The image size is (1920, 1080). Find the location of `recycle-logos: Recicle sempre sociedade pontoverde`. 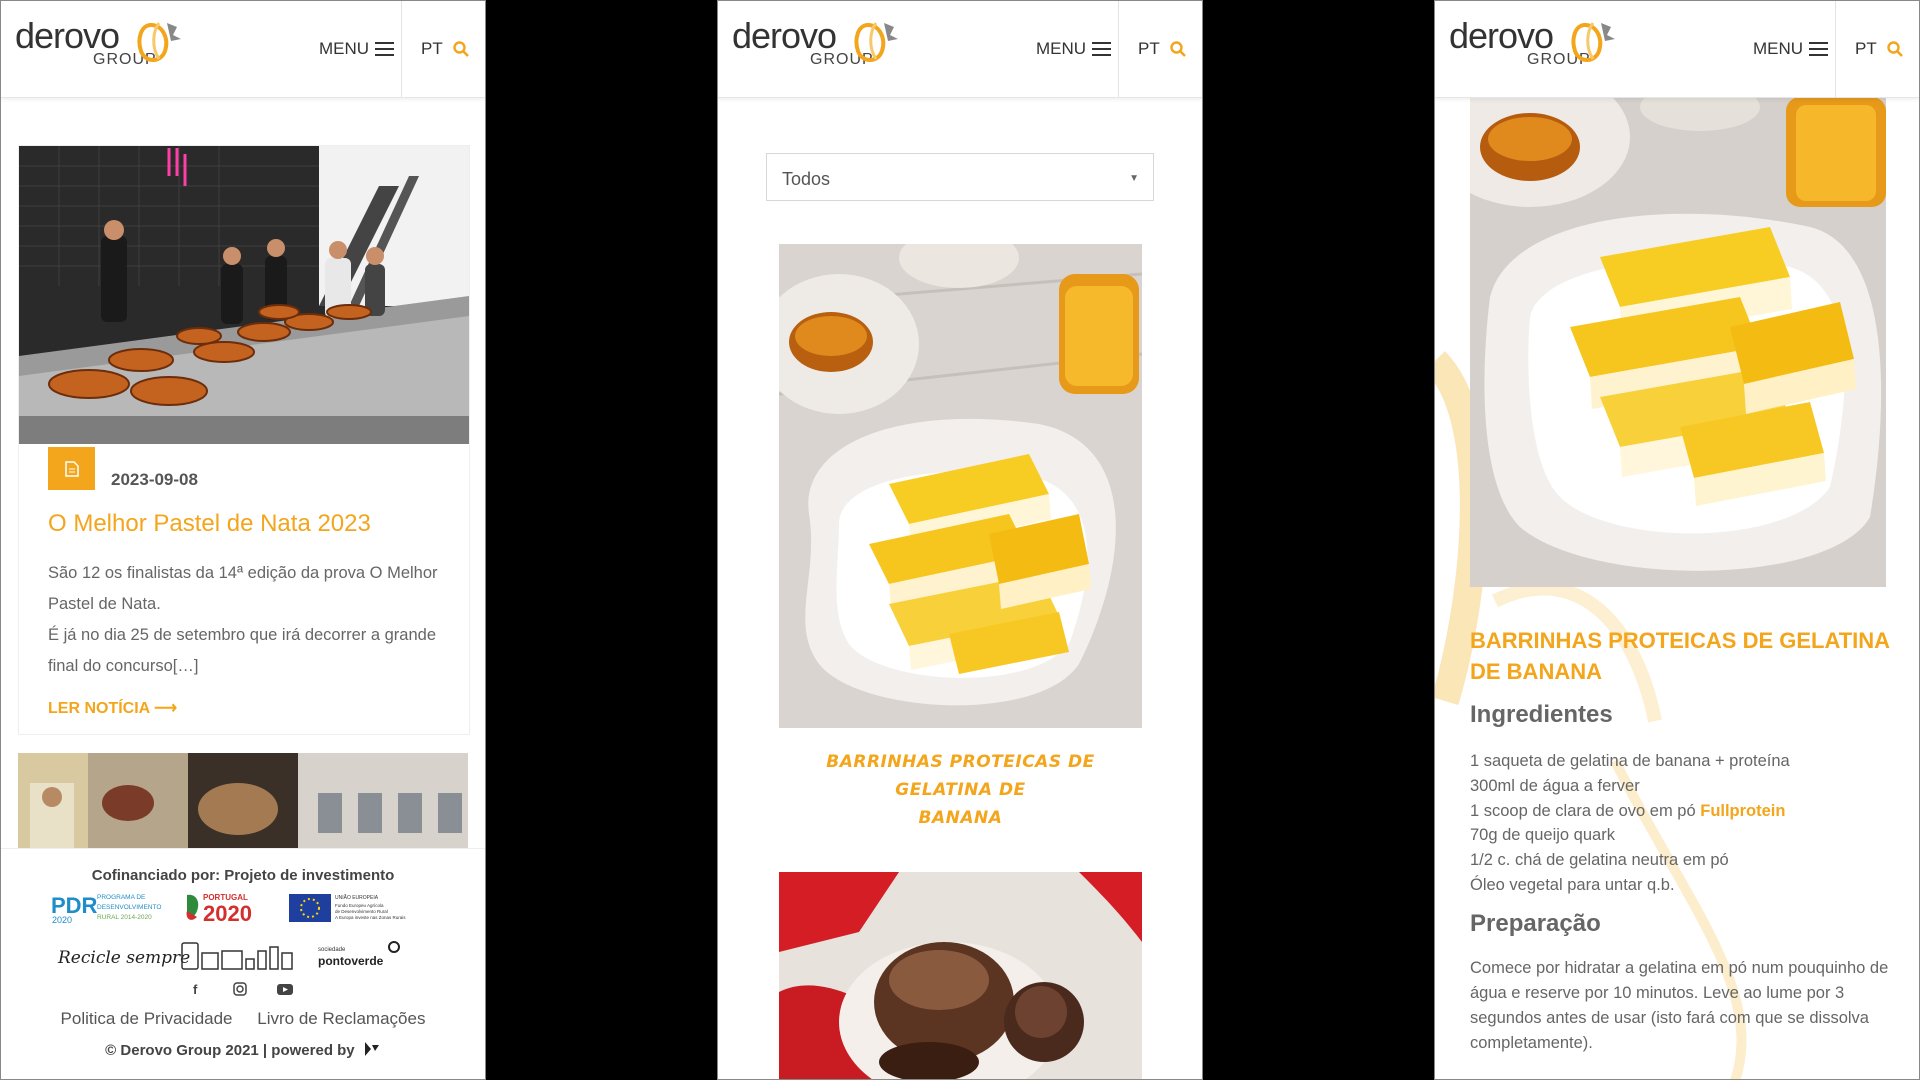

recycle-logos: Recicle sempre sociedade pontoverde is located at coordinates (228, 955).